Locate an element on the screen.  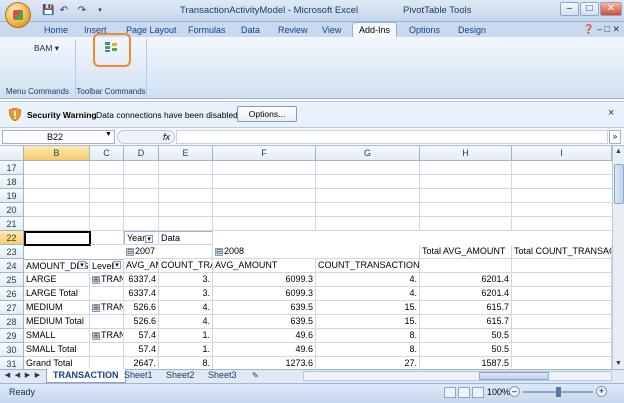
row-header: 24 is located at coordinates (12, 266).